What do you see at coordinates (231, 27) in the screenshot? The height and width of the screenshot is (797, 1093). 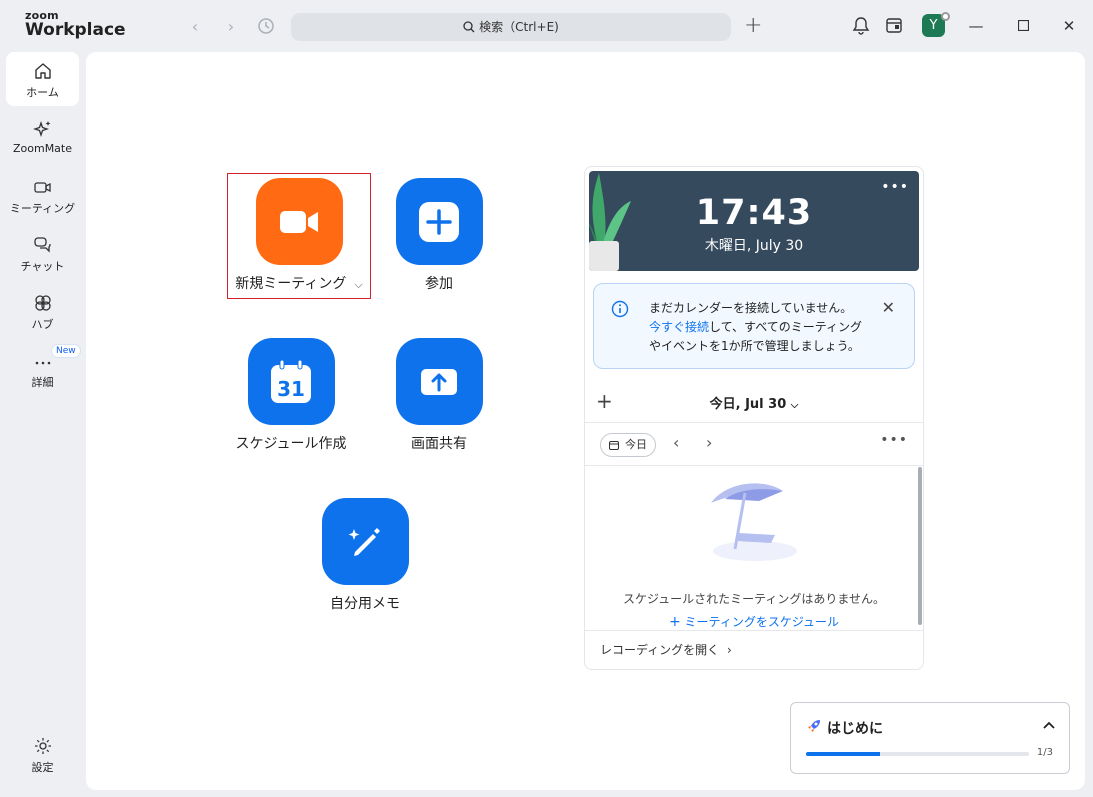 I see `forward-arrow-icon: ›` at bounding box center [231, 27].